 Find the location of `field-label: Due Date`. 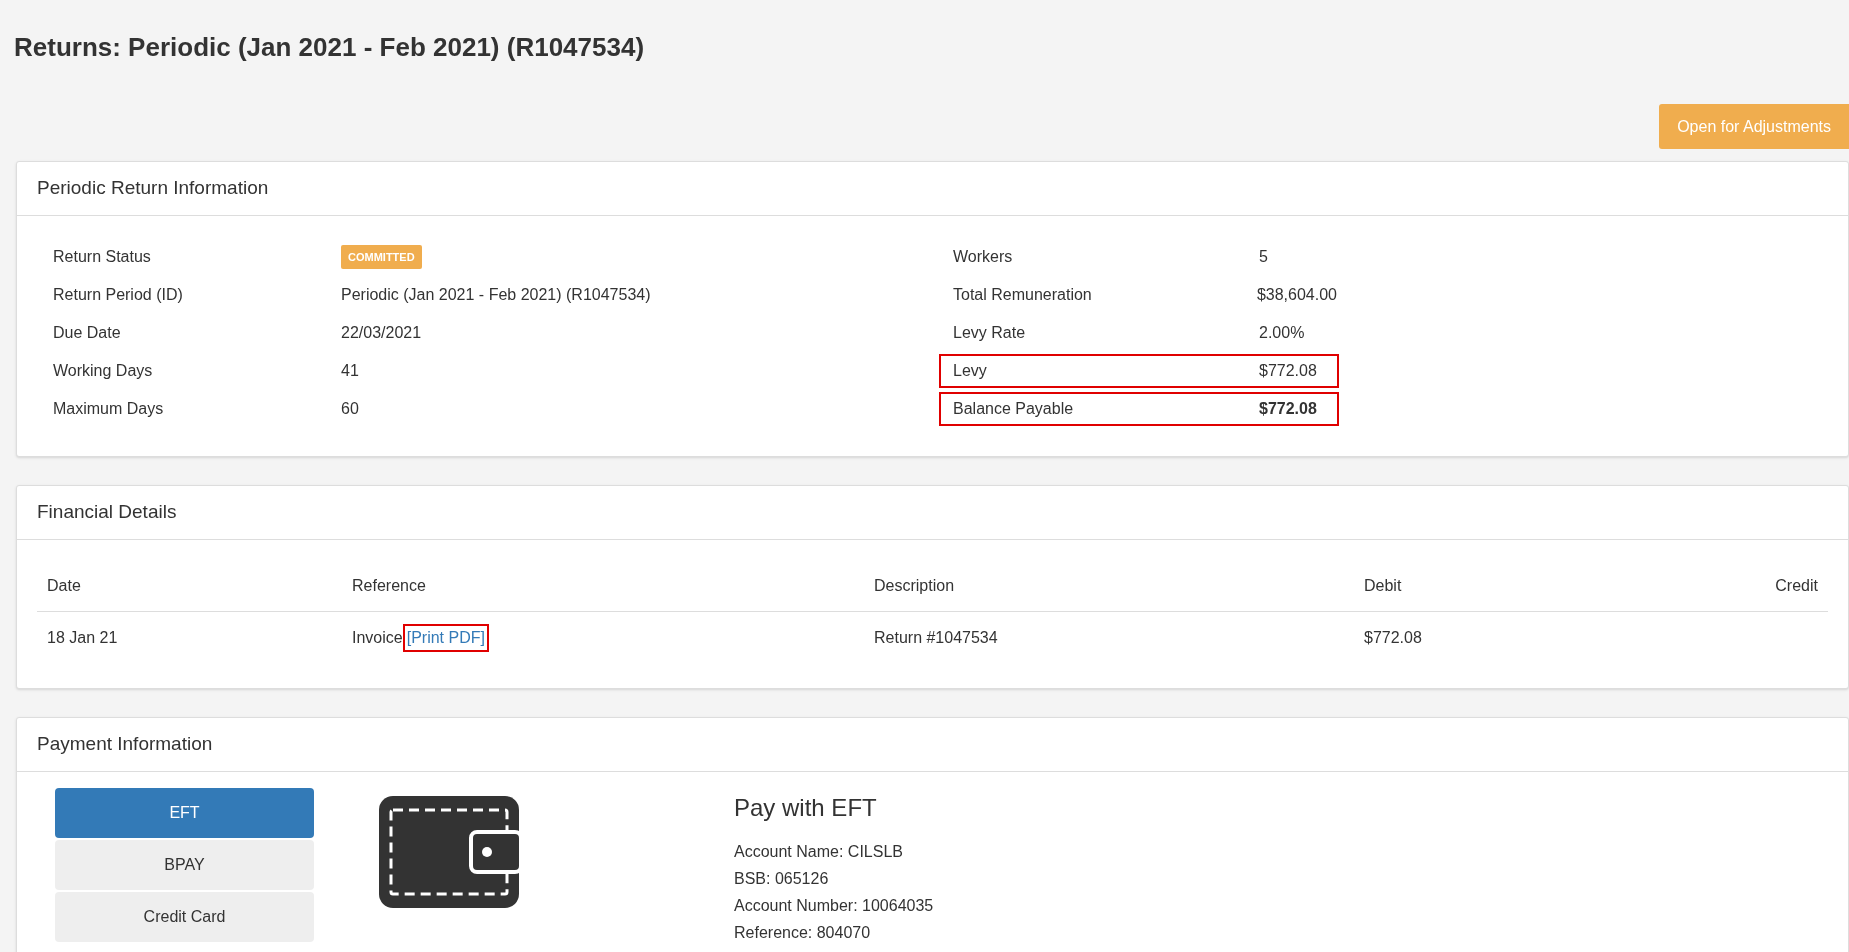

field-label: Due Date is located at coordinates (87, 333).